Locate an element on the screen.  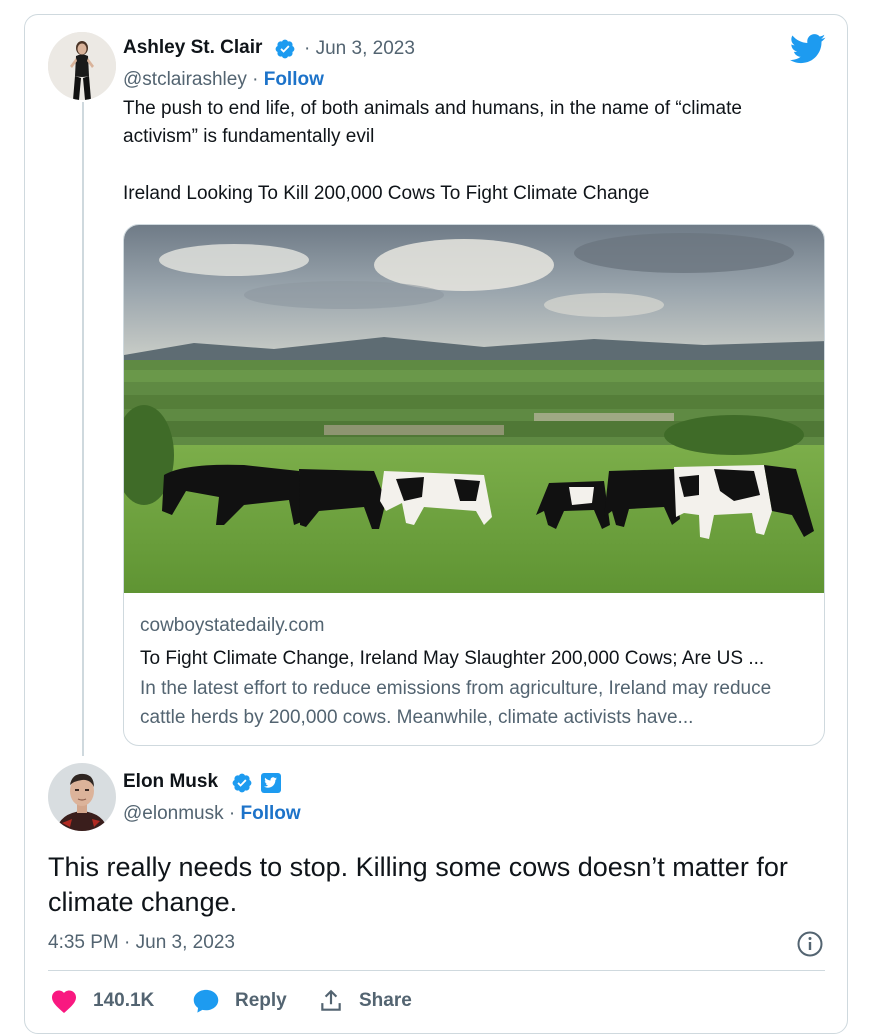
reply-action: Reply is located at coordinates (239, 1001).